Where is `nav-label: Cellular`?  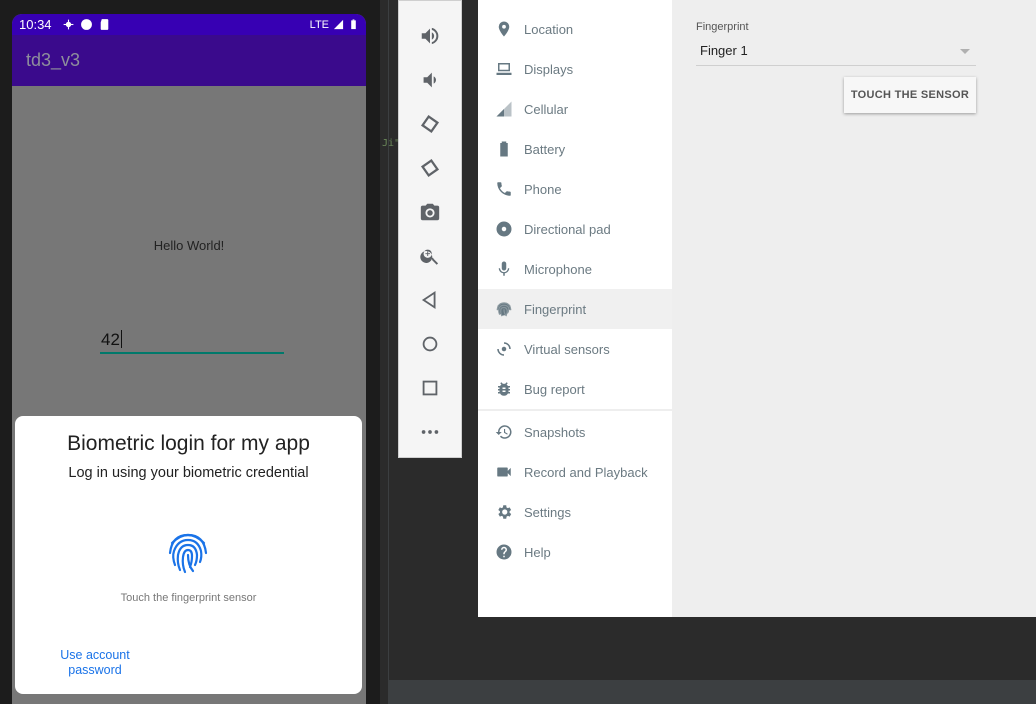
nav-label: Cellular is located at coordinates (546, 109).